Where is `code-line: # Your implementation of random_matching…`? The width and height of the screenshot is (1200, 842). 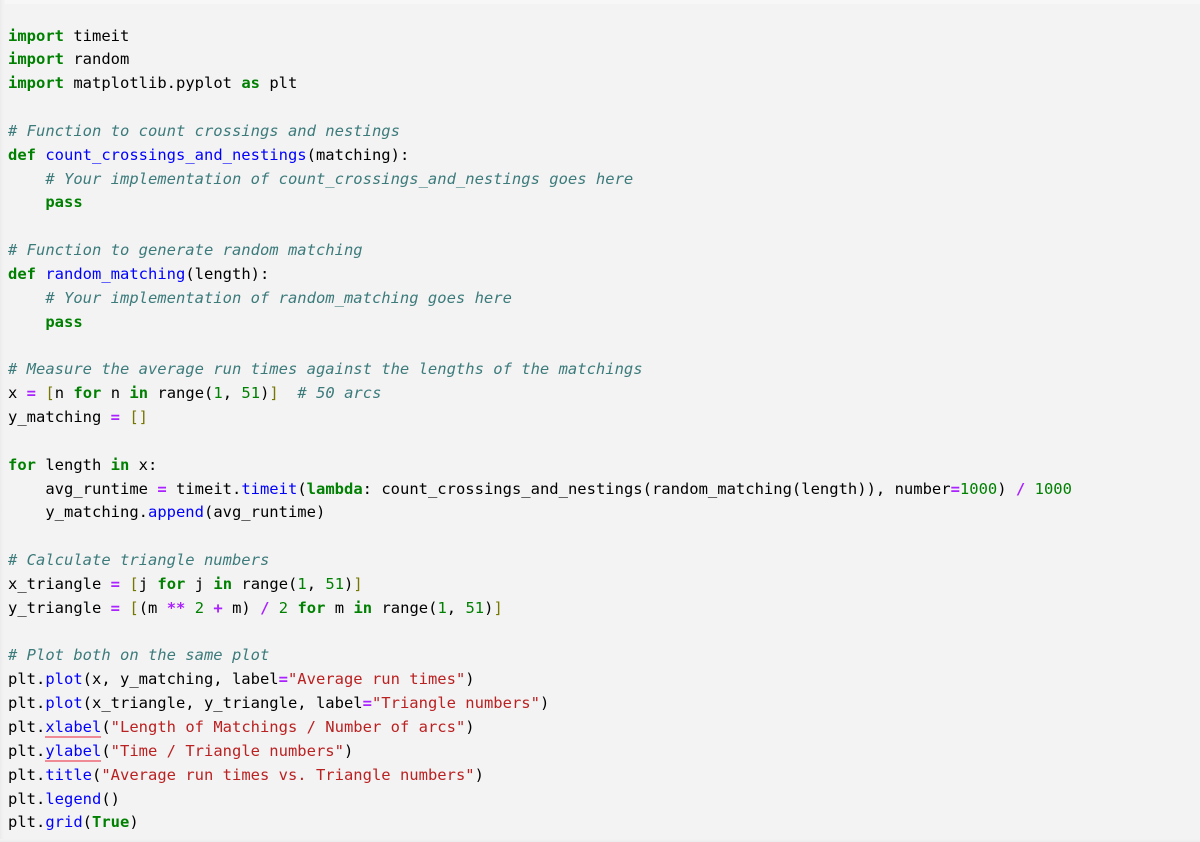 code-line: # Your implementation of random_matching… is located at coordinates (604, 299).